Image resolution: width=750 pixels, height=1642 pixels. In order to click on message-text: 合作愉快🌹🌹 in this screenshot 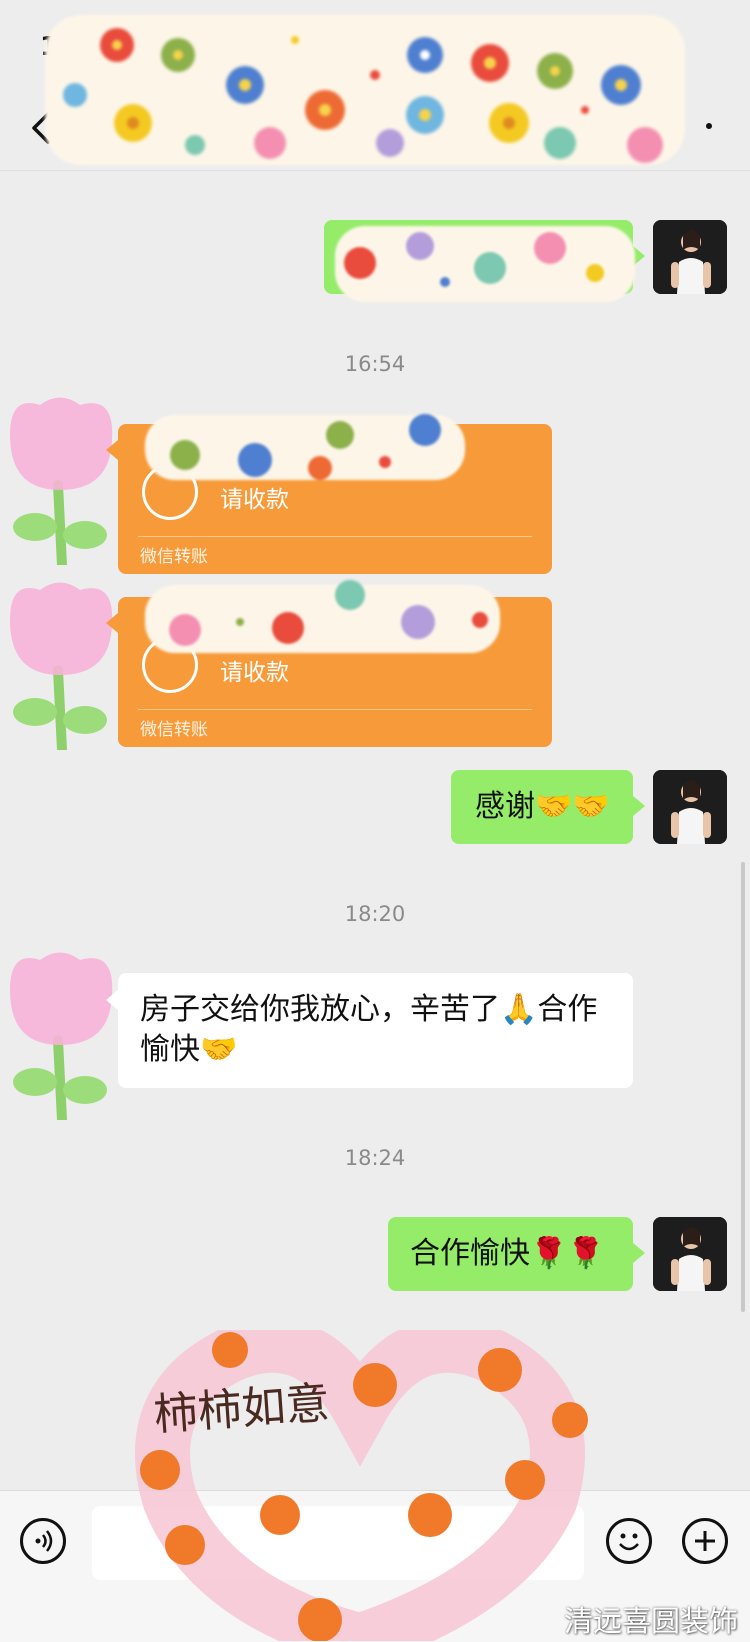, I will do `click(507, 1253)`.